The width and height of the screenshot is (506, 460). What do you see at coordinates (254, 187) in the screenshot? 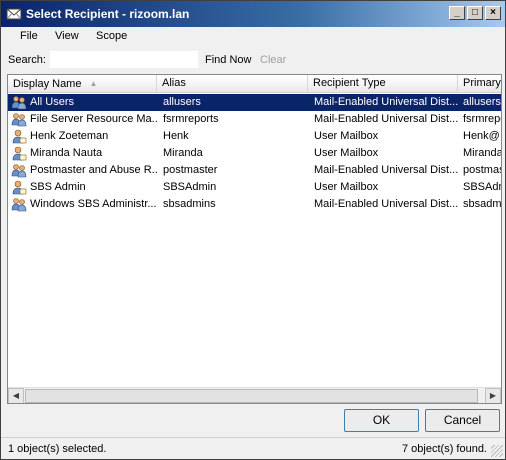
I see `table-row: SBS Admin SBSAdmin User Mailbox SBSAdm` at bounding box center [254, 187].